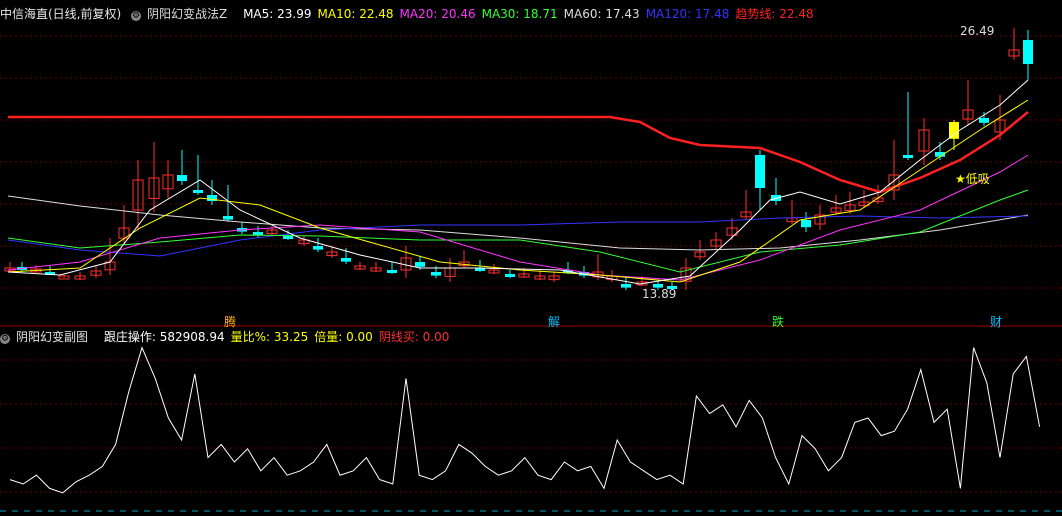 Image resolution: width=1062 pixels, height=516 pixels. What do you see at coordinates (996, 322) in the screenshot?
I see `marker-4: 财` at bounding box center [996, 322].